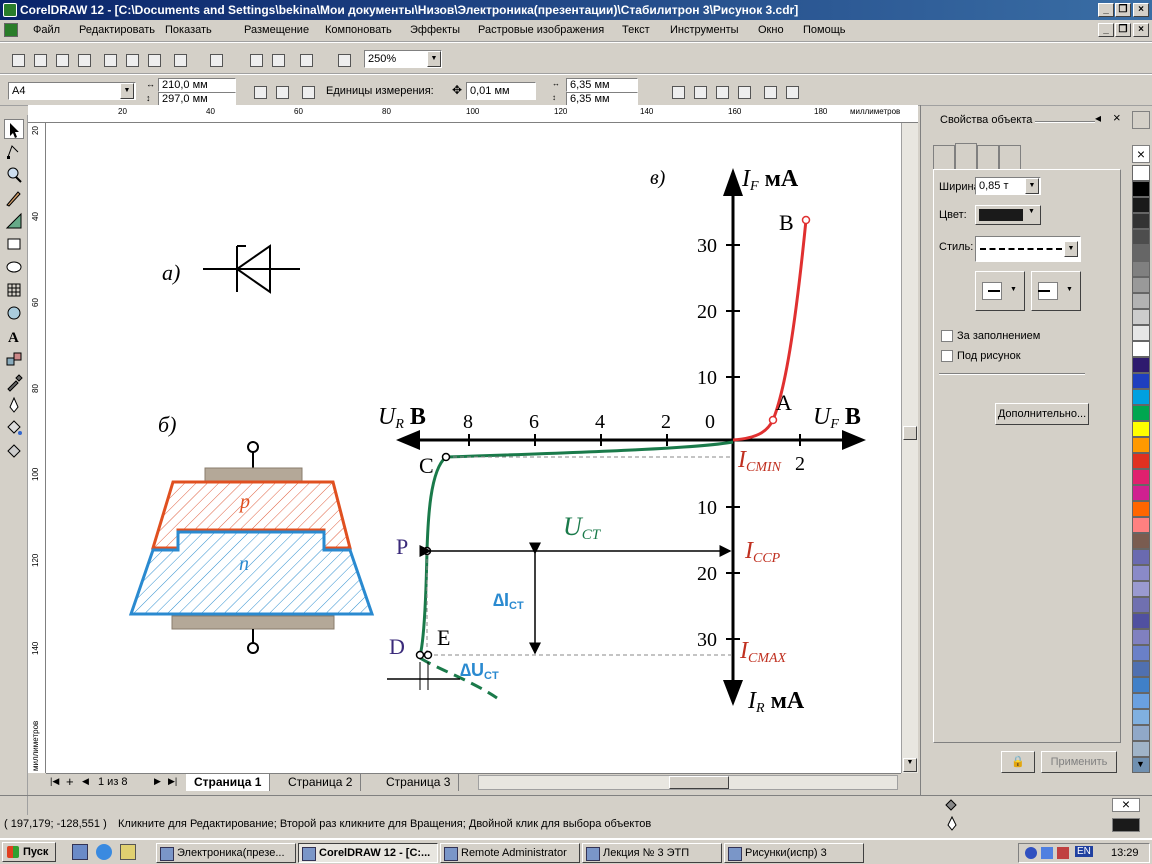  What do you see at coordinates (80, 852) in the screenshot?
I see `quicklaunch-outlook-icon` at bounding box center [80, 852].